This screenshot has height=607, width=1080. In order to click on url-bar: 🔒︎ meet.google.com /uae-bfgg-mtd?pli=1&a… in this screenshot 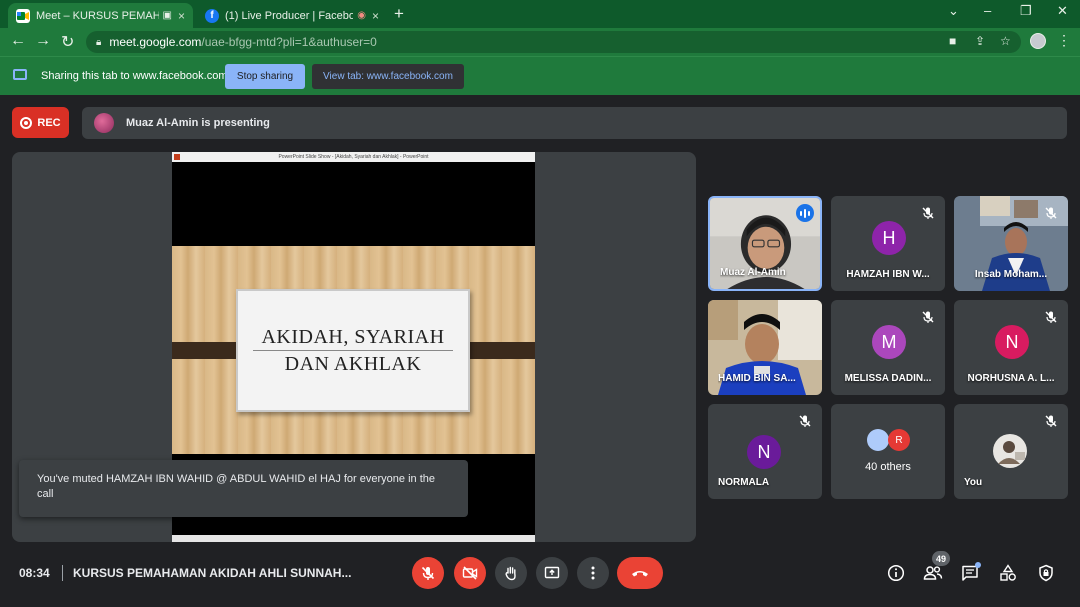, I will do `click(553, 42)`.